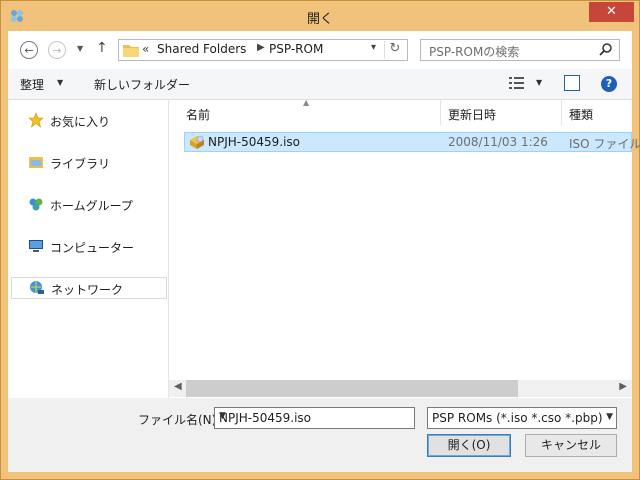 Image resolution: width=640 pixels, height=480 pixels. What do you see at coordinates (412, 142) in the screenshot?
I see `table-row: NPJH-50459.iso 2008/11/03 1:26 ISO ファイル` at bounding box center [412, 142].